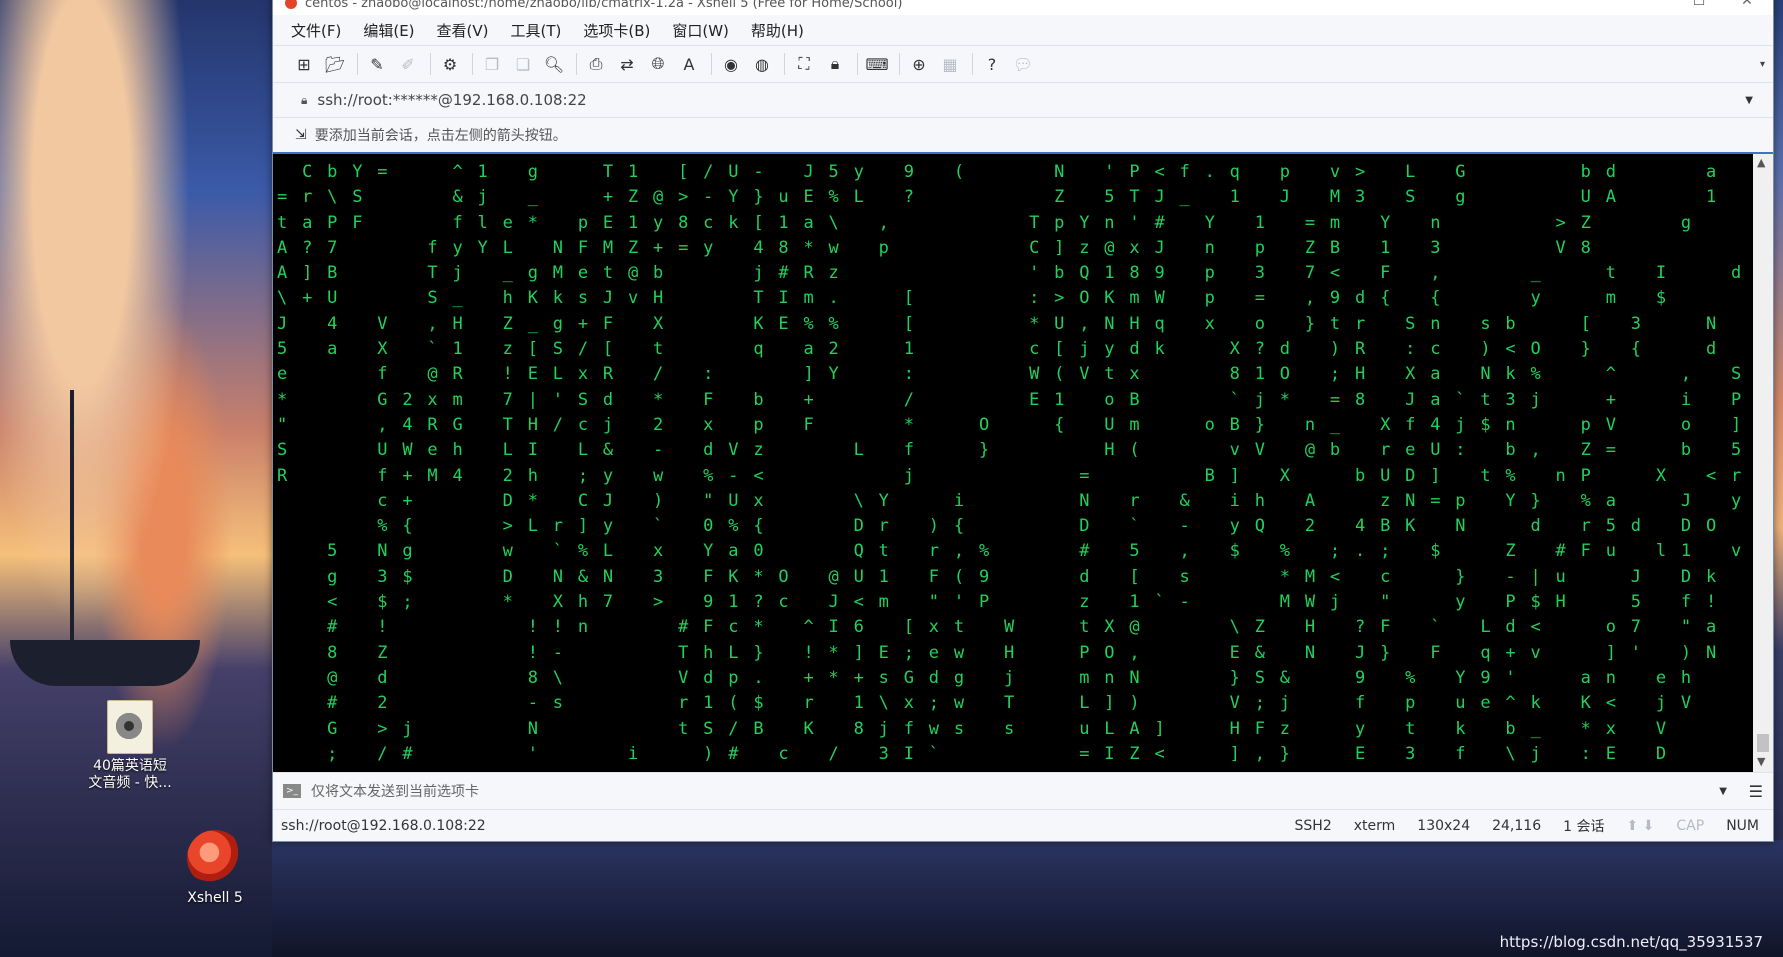 The width and height of the screenshot is (1783, 957). Describe the element at coordinates (1374, 825) in the screenshot. I see `status-terminal-type: xterm` at that location.